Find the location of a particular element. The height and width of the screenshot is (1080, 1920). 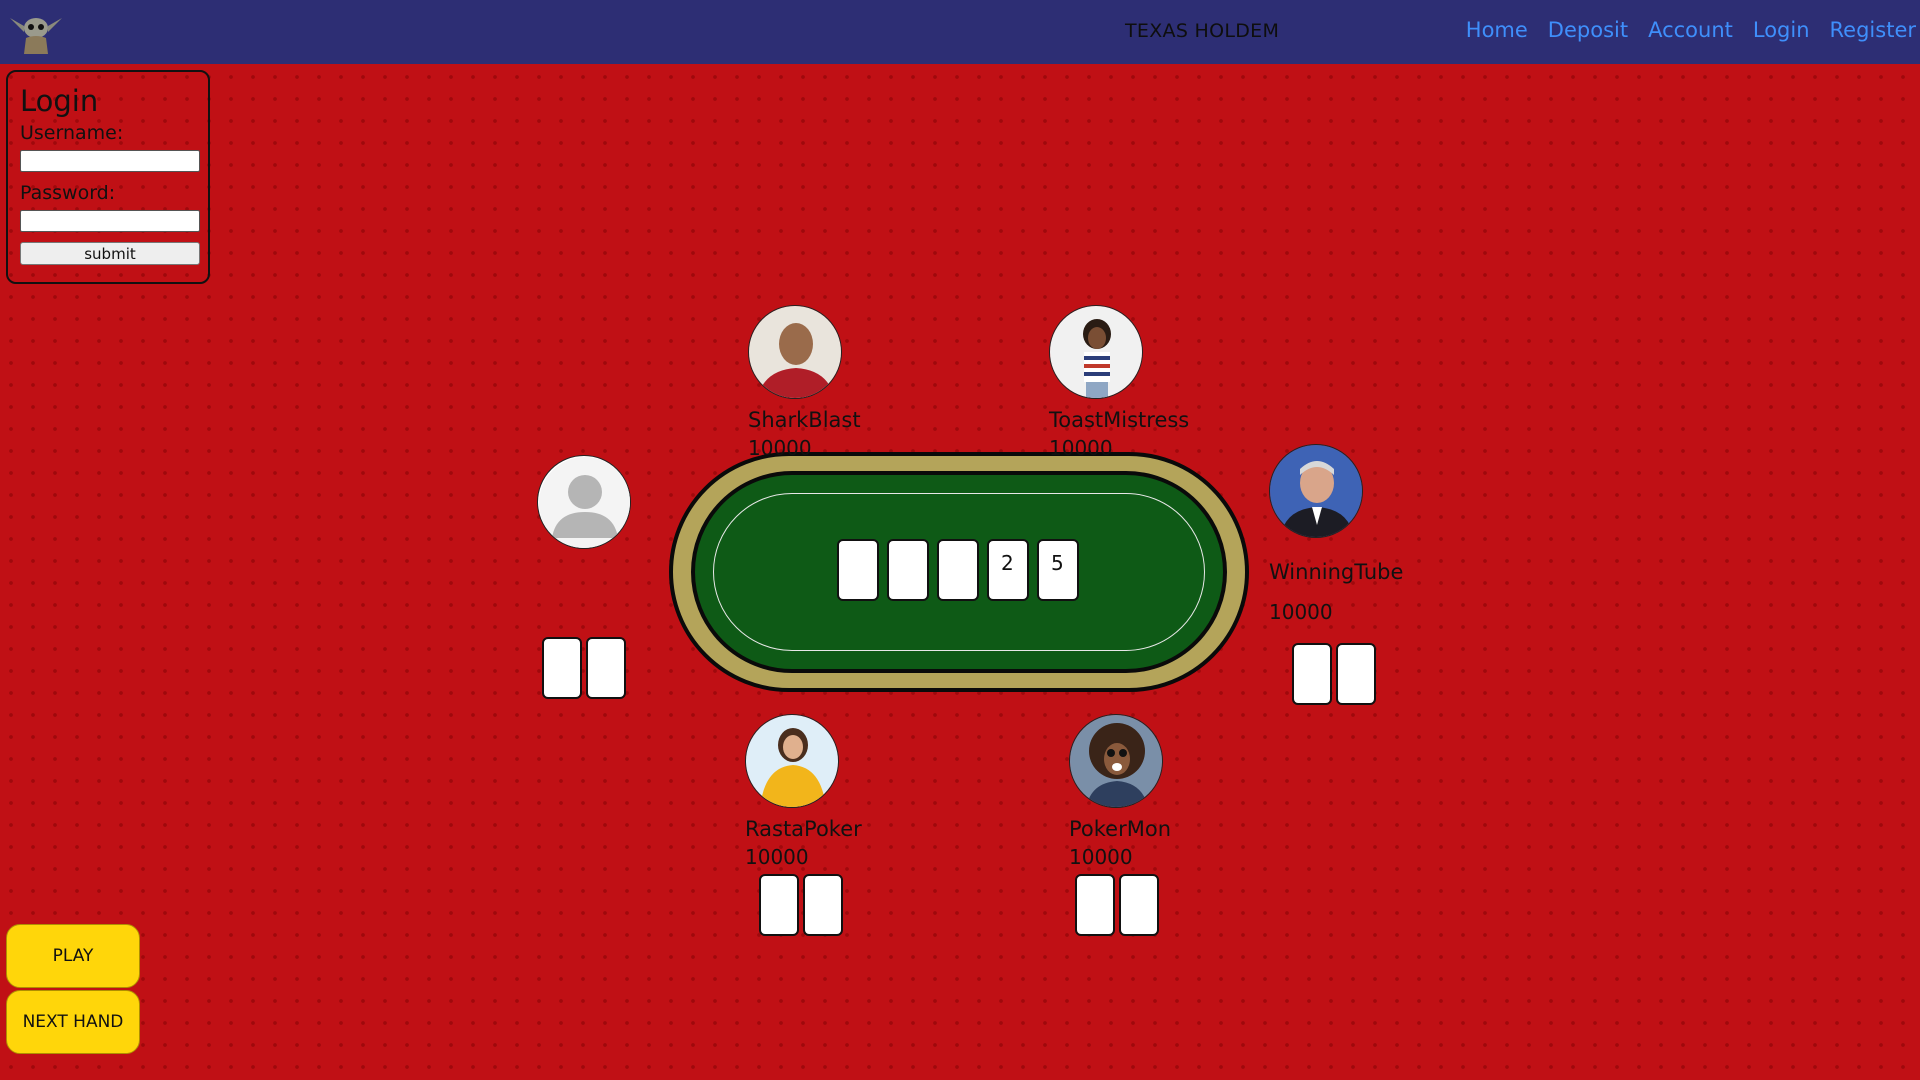

username-input is located at coordinates (110, 161).